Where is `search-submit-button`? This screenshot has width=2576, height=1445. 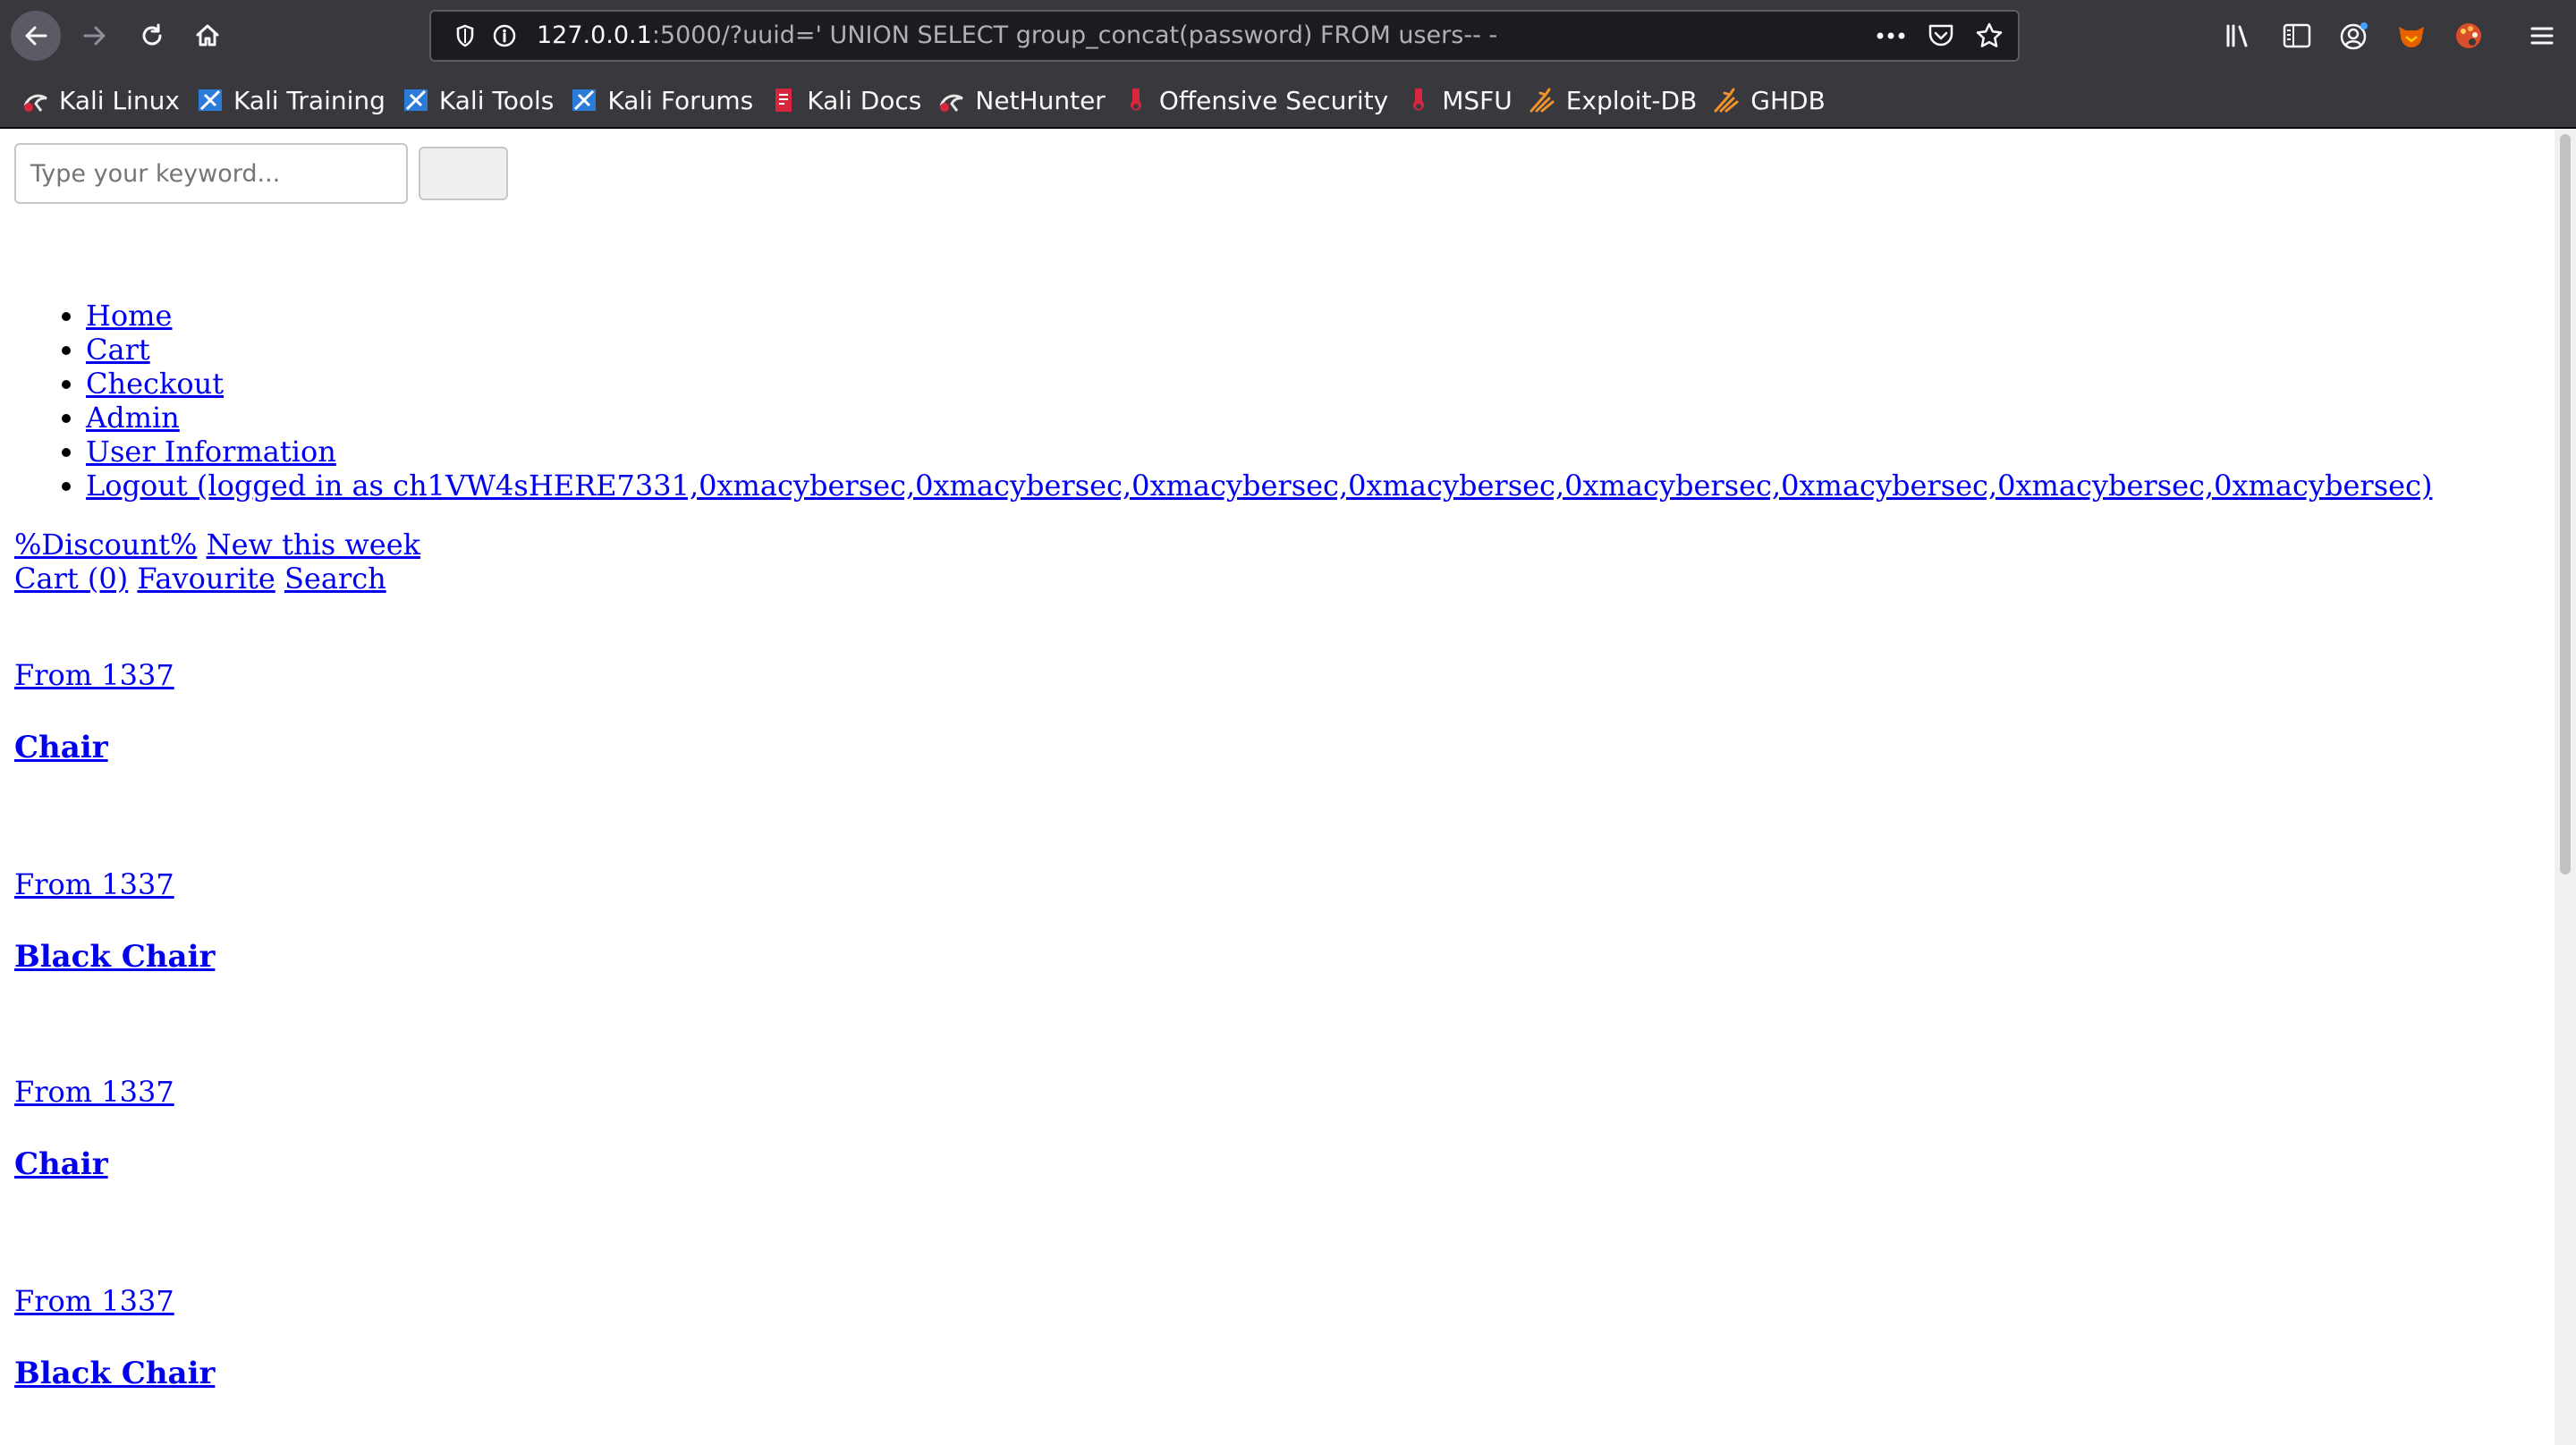
search-submit-button is located at coordinates (463, 173).